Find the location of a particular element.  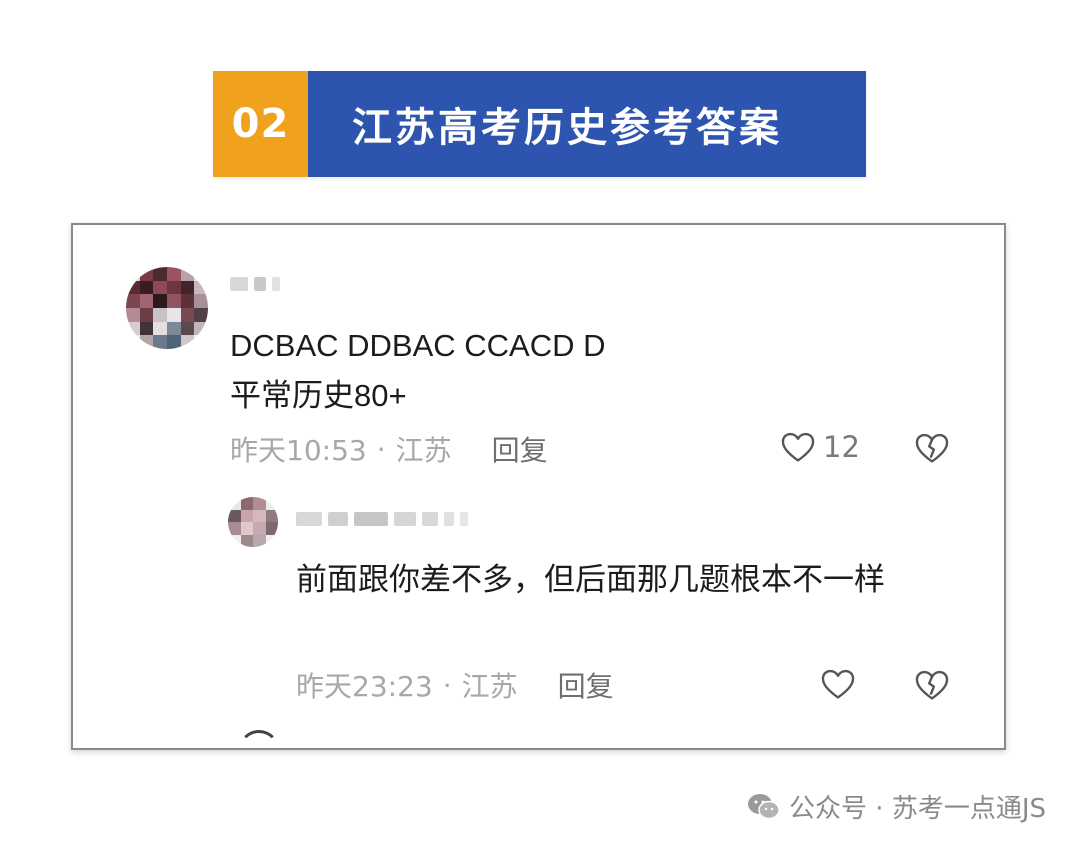

section-title: 江苏高考历史参考答案 is located at coordinates (587, 124).